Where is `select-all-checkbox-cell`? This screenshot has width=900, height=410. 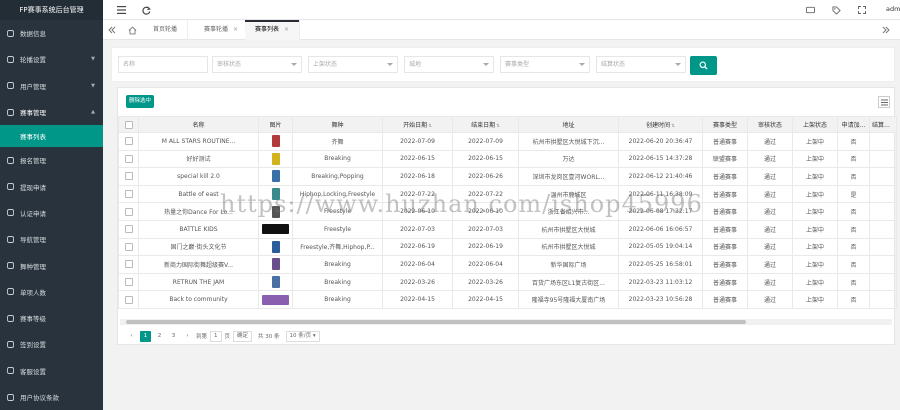
select-all-checkbox-cell is located at coordinates (128, 124).